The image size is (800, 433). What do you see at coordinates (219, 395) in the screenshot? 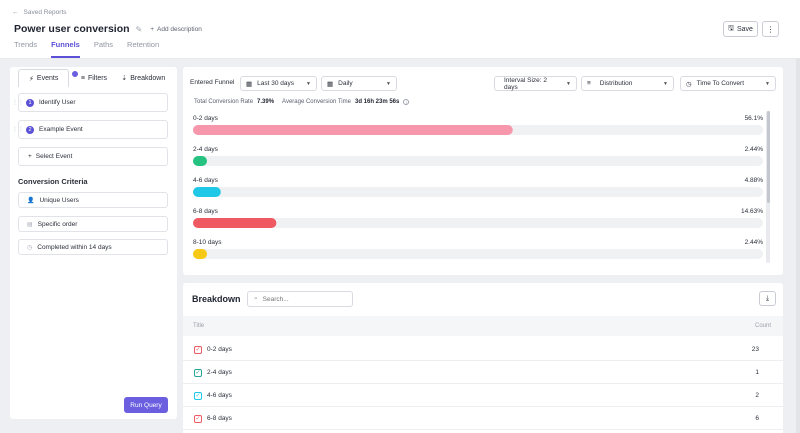
I see `row-label: 4-6 days` at bounding box center [219, 395].